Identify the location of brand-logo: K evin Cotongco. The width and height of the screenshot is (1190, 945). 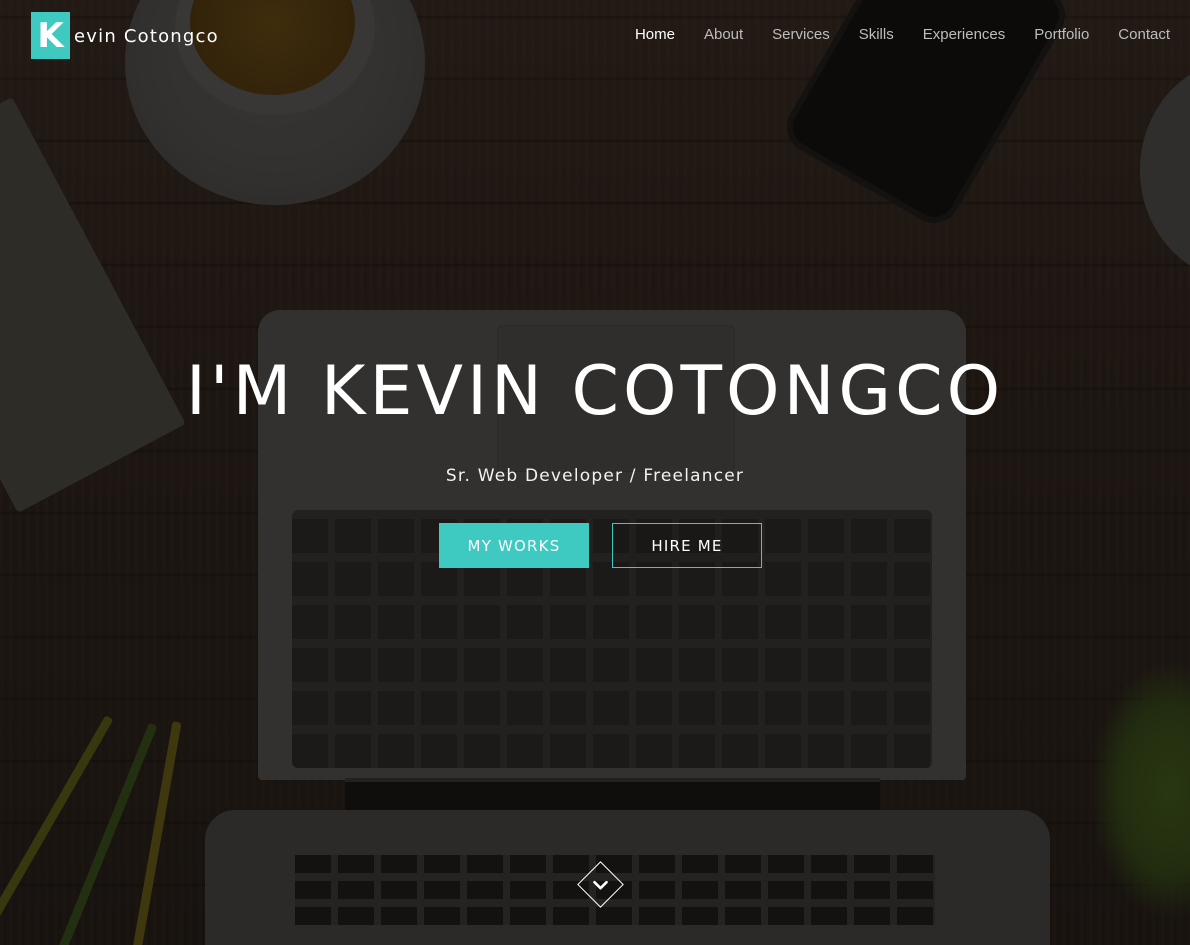
(125, 35).